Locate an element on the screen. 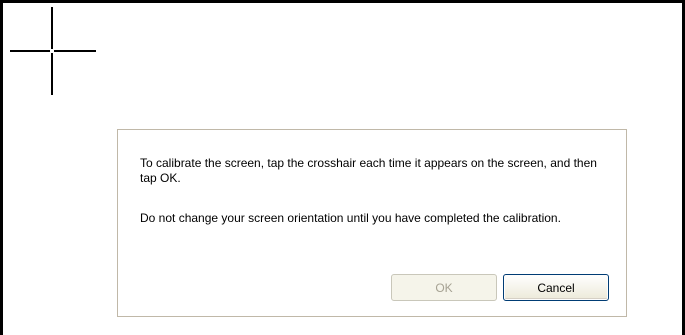  crosshair-icon is located at coordinates (53, 51).